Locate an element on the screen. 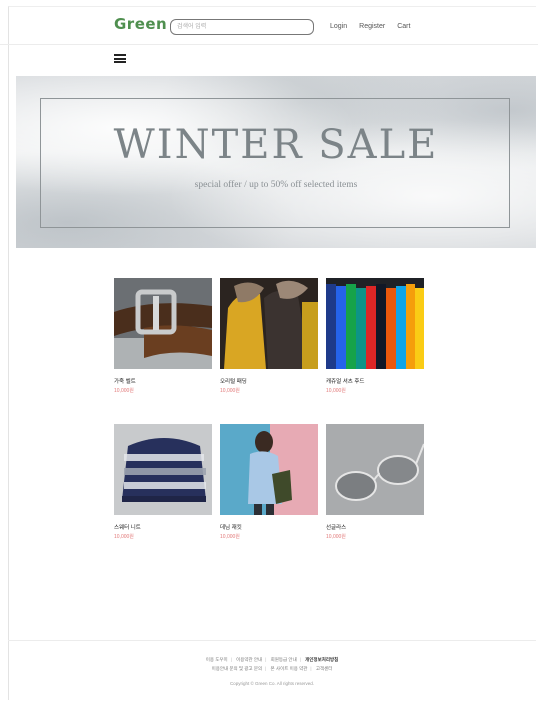 This screenshot has height=702, width=538. search-input is located at coordinates (242, 27).